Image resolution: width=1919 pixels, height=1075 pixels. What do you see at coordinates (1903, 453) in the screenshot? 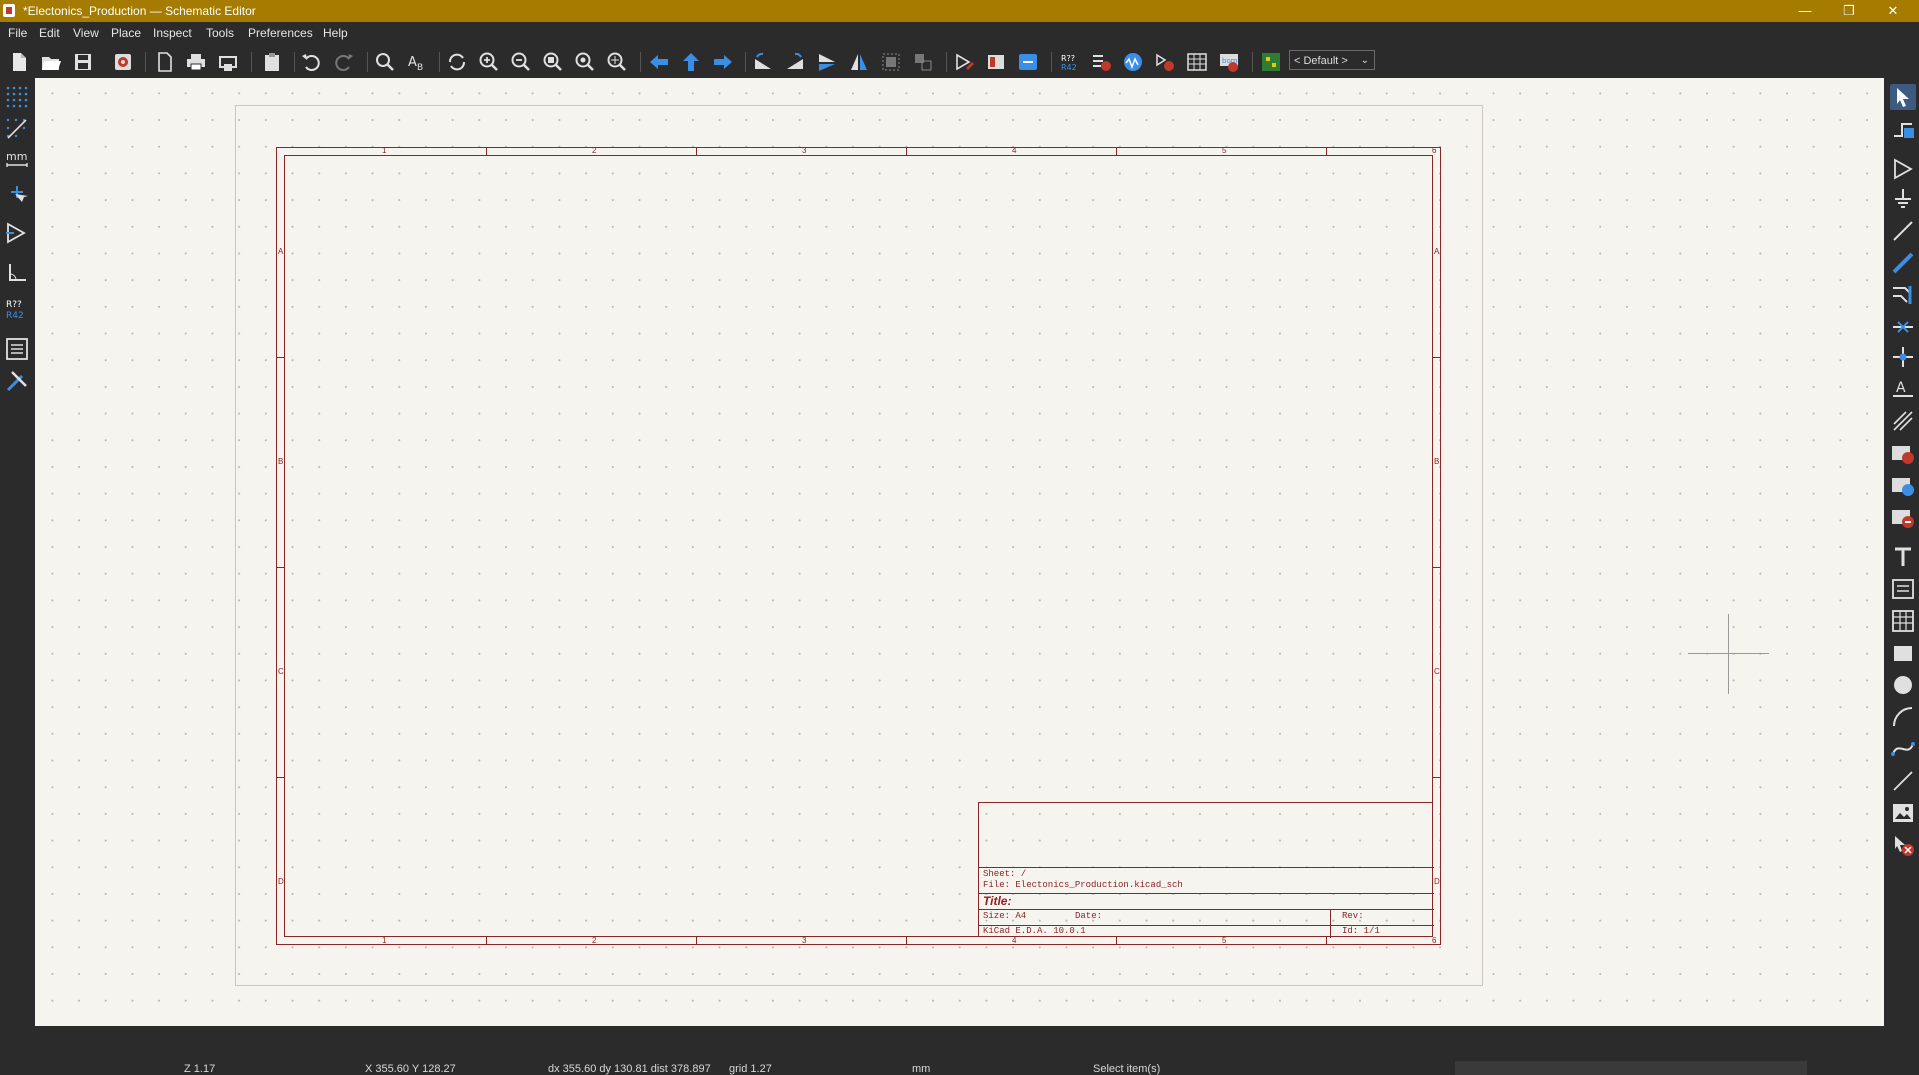
I see `global-label-icon` at bounding box center [1903, 453].